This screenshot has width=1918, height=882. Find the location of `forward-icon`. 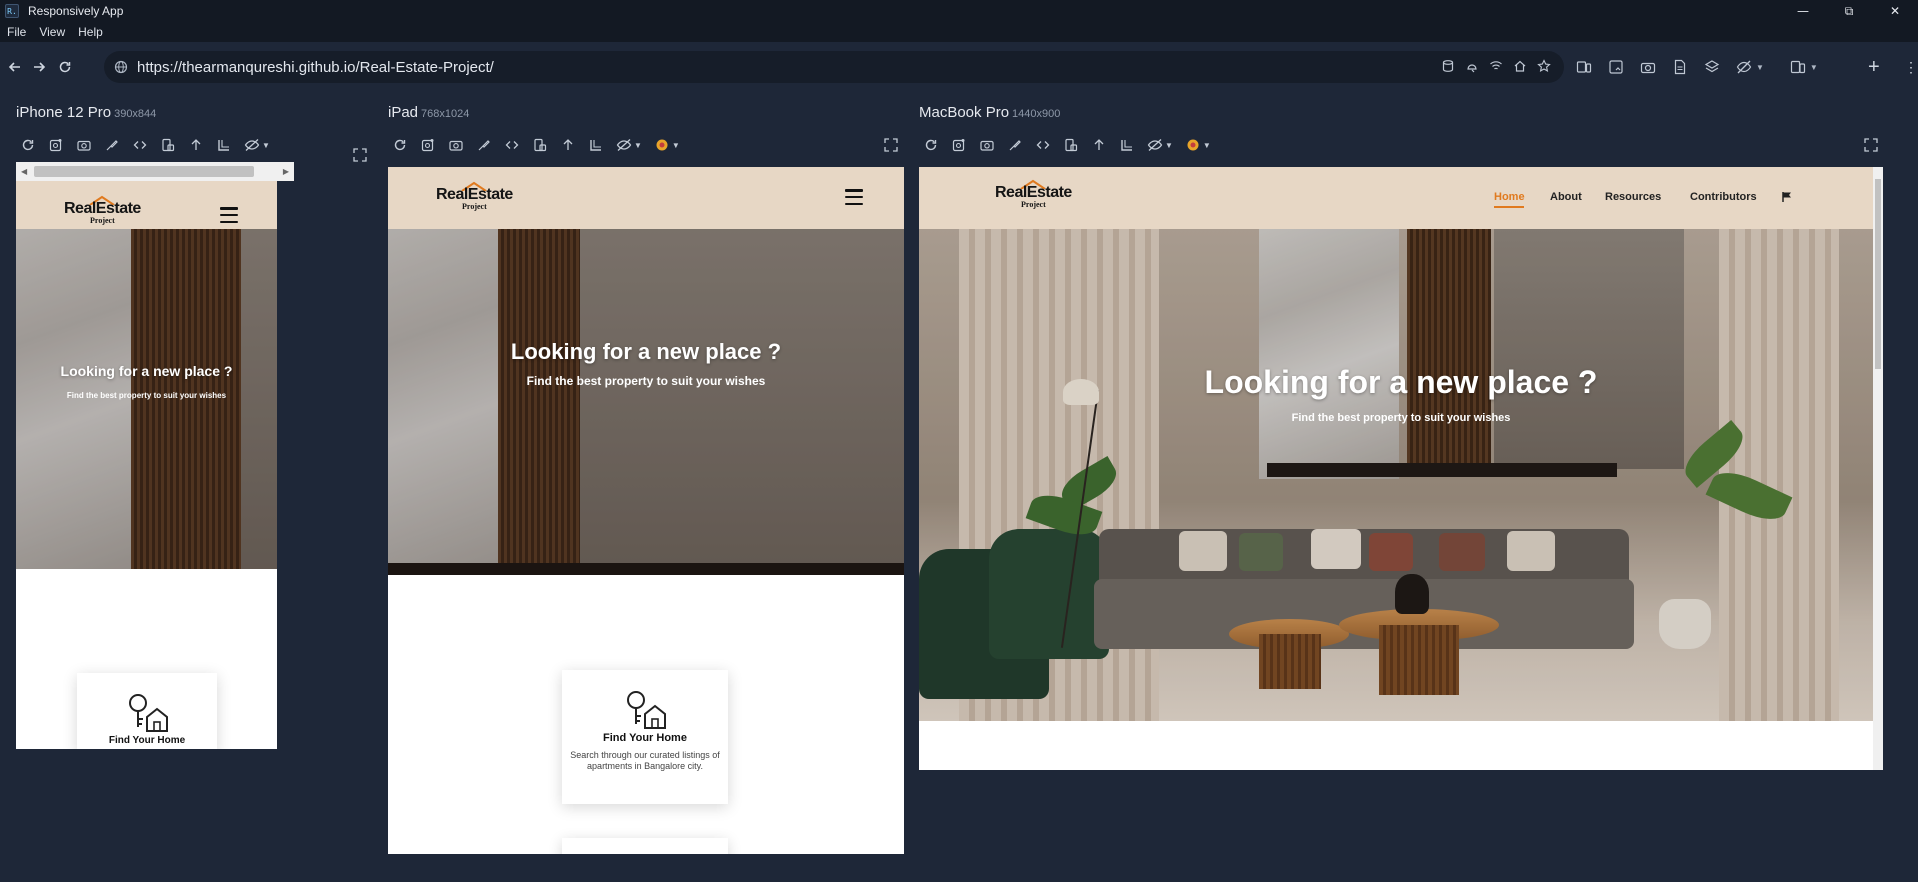

forward-icon is located at coordinates (39, 67).